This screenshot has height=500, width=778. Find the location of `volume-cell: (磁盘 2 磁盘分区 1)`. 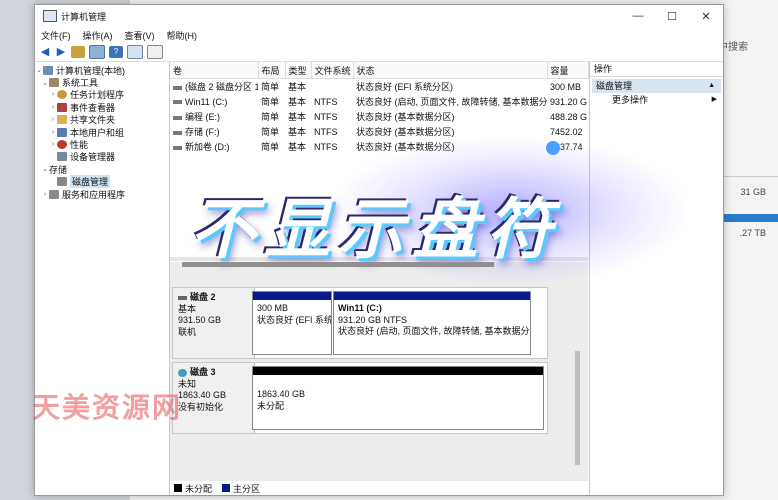

volume-cell: (磁盘 2 磁盘分区 1) is located at coordinates (214, 87).